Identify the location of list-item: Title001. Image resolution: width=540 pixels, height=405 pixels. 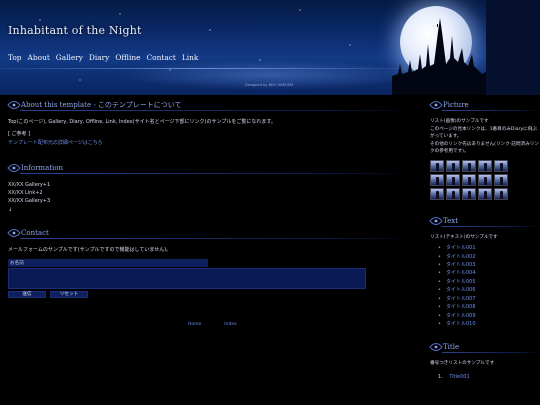
(489, 377).